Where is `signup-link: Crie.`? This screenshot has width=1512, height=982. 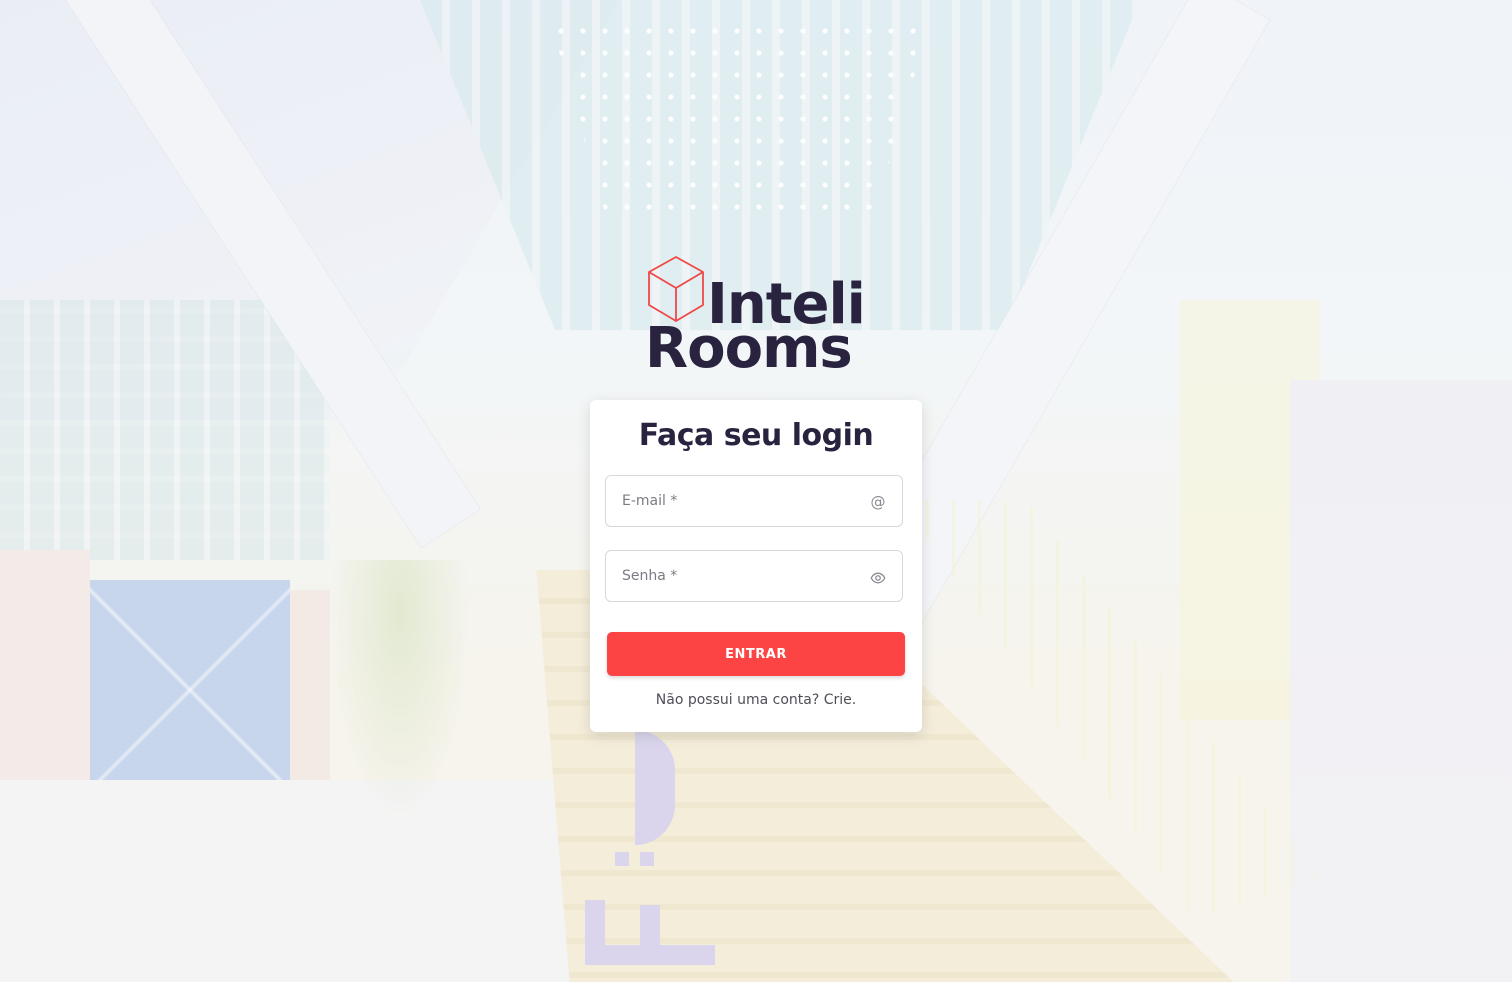
signup-link: Crie. is located at coordinates (840, 700).